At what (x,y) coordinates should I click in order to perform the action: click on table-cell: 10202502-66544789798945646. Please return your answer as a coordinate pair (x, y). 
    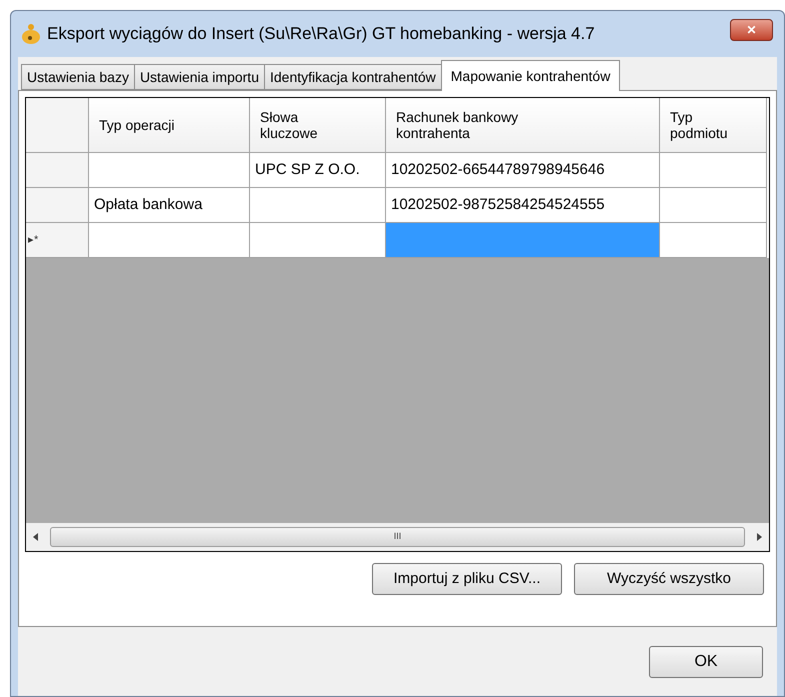
    Looking at the image, I should click on (523, 170).